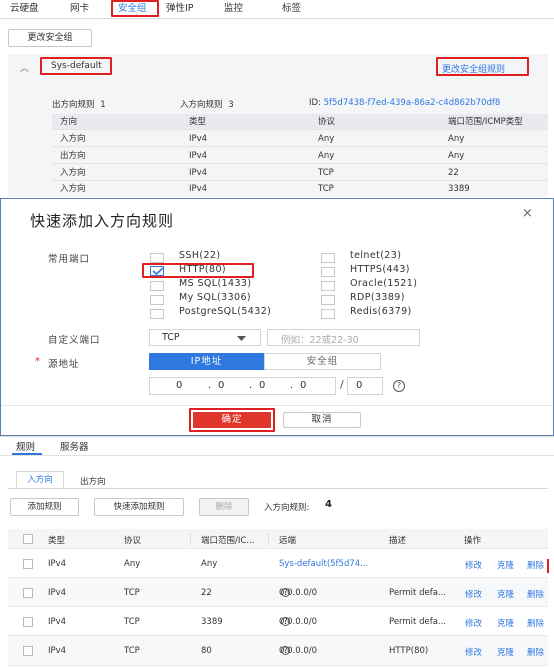 The width and height of the screenshot is (554, 668). What do you see at coordinates (328, 272) in the screenshot?
I see `https-checkbox` at bounding box center [328, 272].